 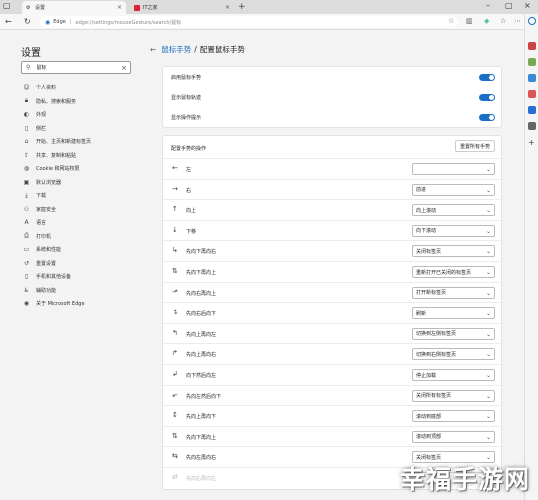 What do you see at coordinates (74, 7) in the screenshot?
I see `tab-settings: ⚙ 设置 ×` at bounding box center [74, 7].